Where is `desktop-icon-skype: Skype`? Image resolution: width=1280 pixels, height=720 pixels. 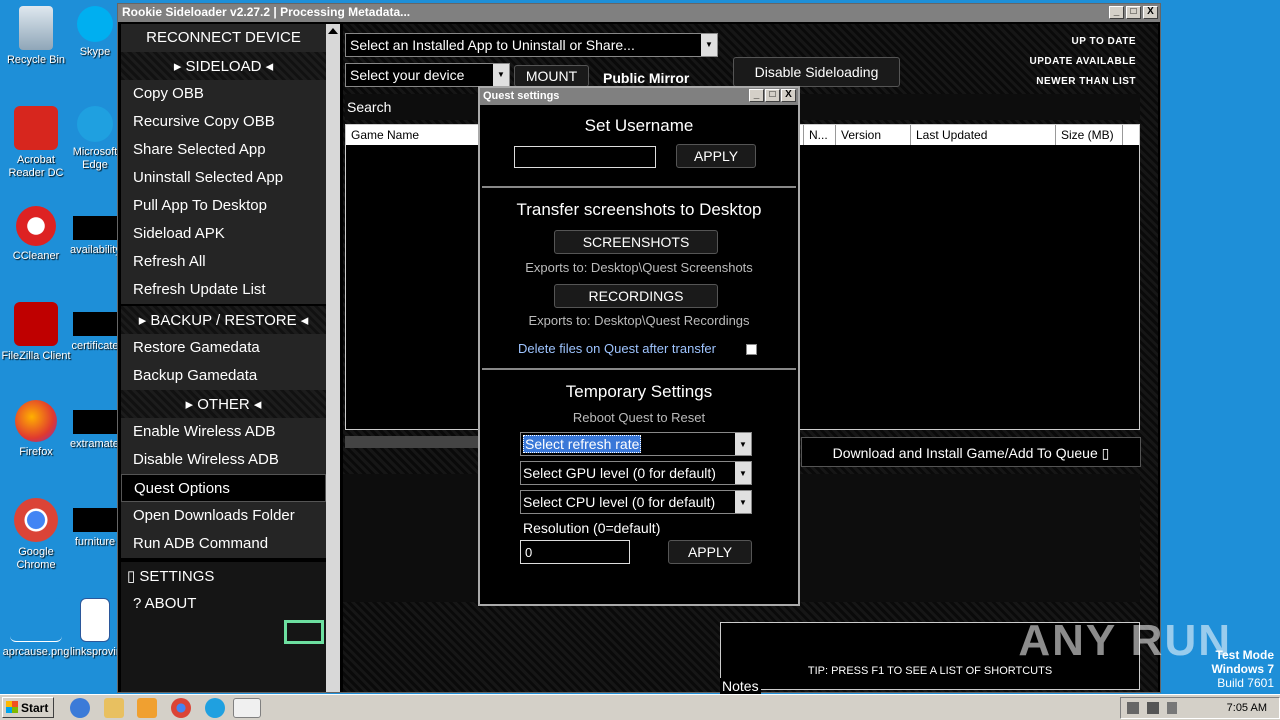
desktop-icon-skype: Skype is located at coordinates (95, 32).